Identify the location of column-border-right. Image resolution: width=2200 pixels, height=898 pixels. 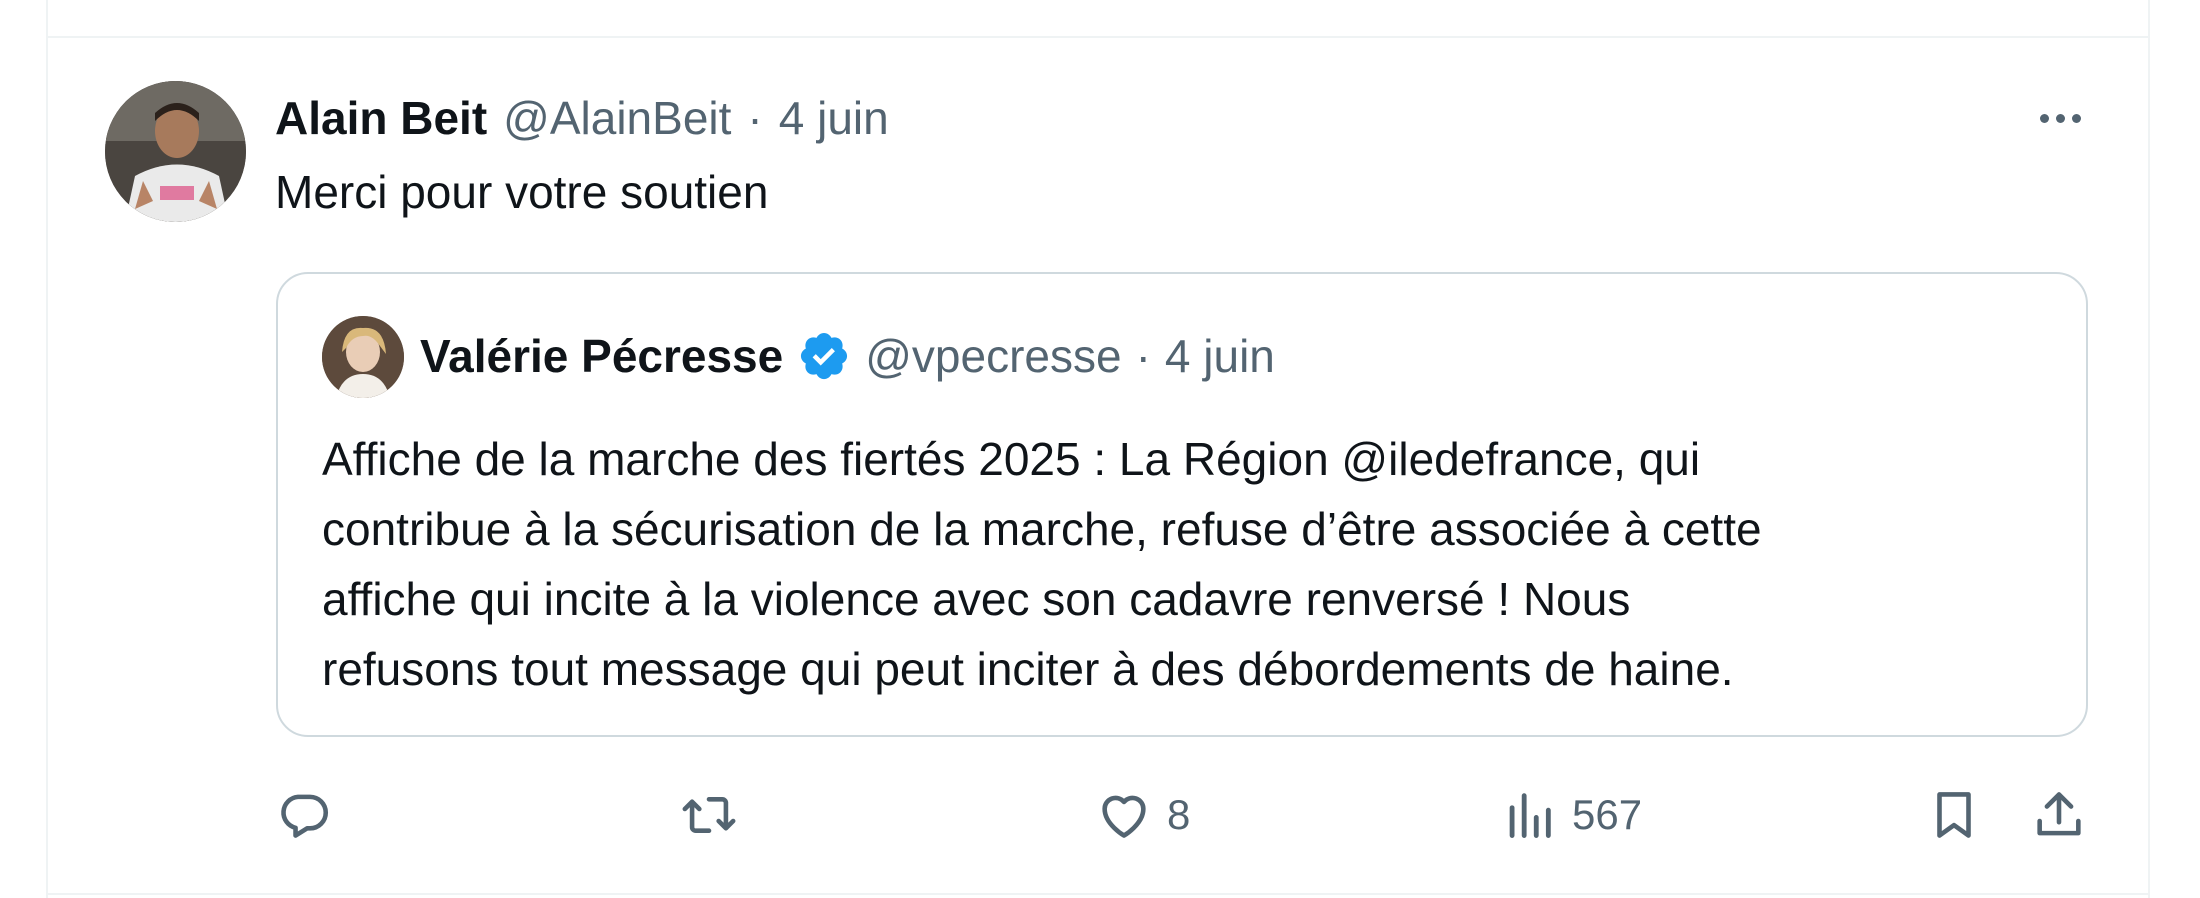
(2149, 449).